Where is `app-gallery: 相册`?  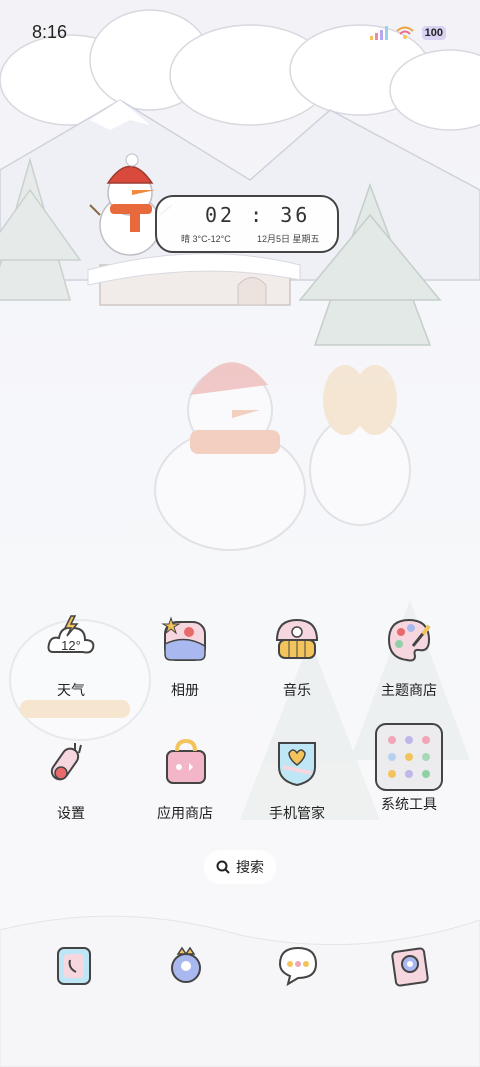 app-gallery: 相册 is located at coordinates (185, 657).